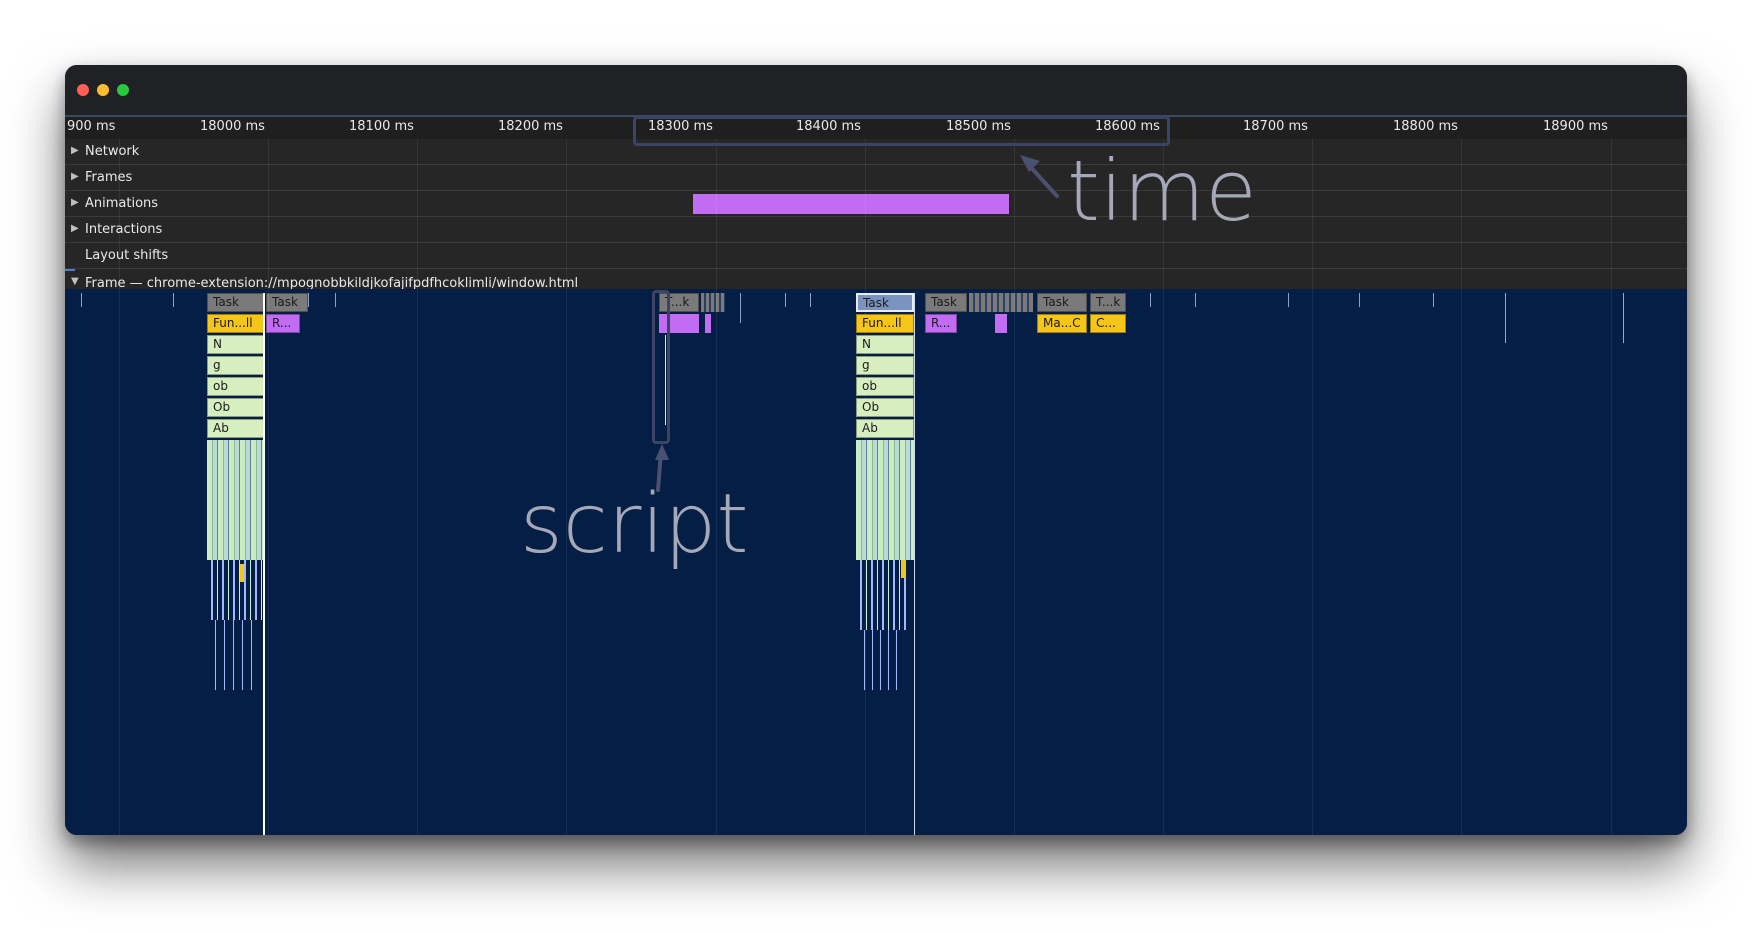 The image size is (1752, 933). Describe the element at coordinates (857, 323) in the screenshot. I see `annotation-arrows` at that location.